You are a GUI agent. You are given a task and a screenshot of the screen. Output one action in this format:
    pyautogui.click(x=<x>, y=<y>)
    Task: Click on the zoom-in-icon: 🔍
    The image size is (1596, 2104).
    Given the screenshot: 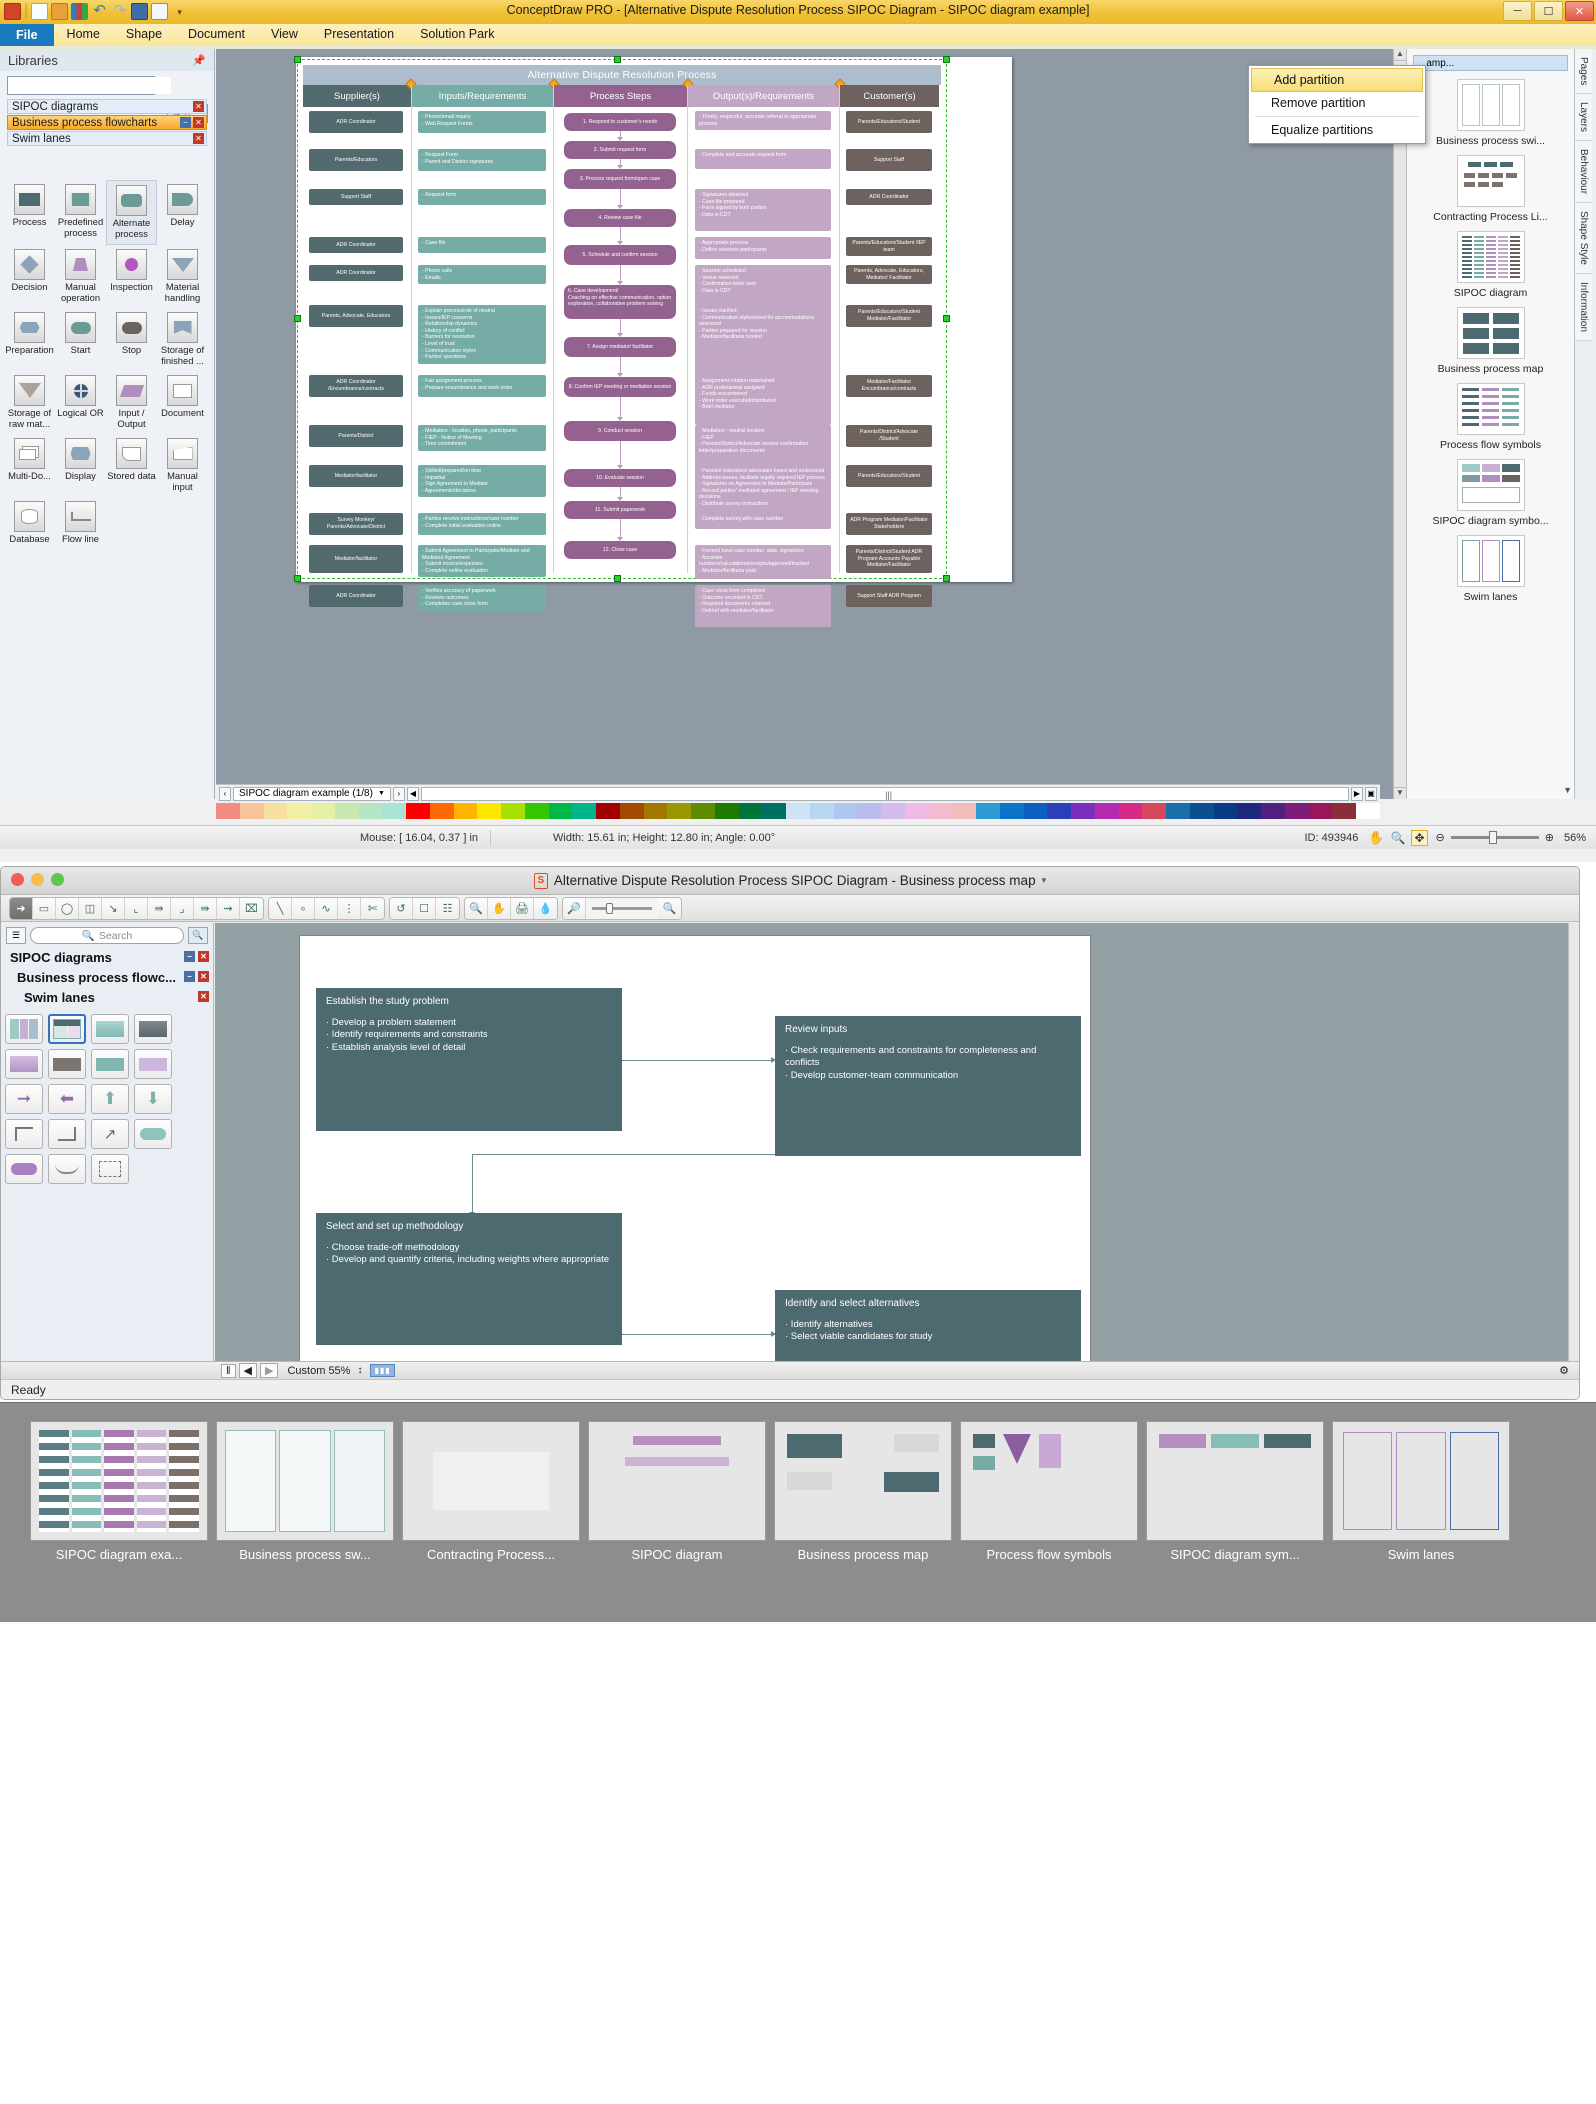 What is the action you would take?
    pyautogui.click(x=669, y=908)
    